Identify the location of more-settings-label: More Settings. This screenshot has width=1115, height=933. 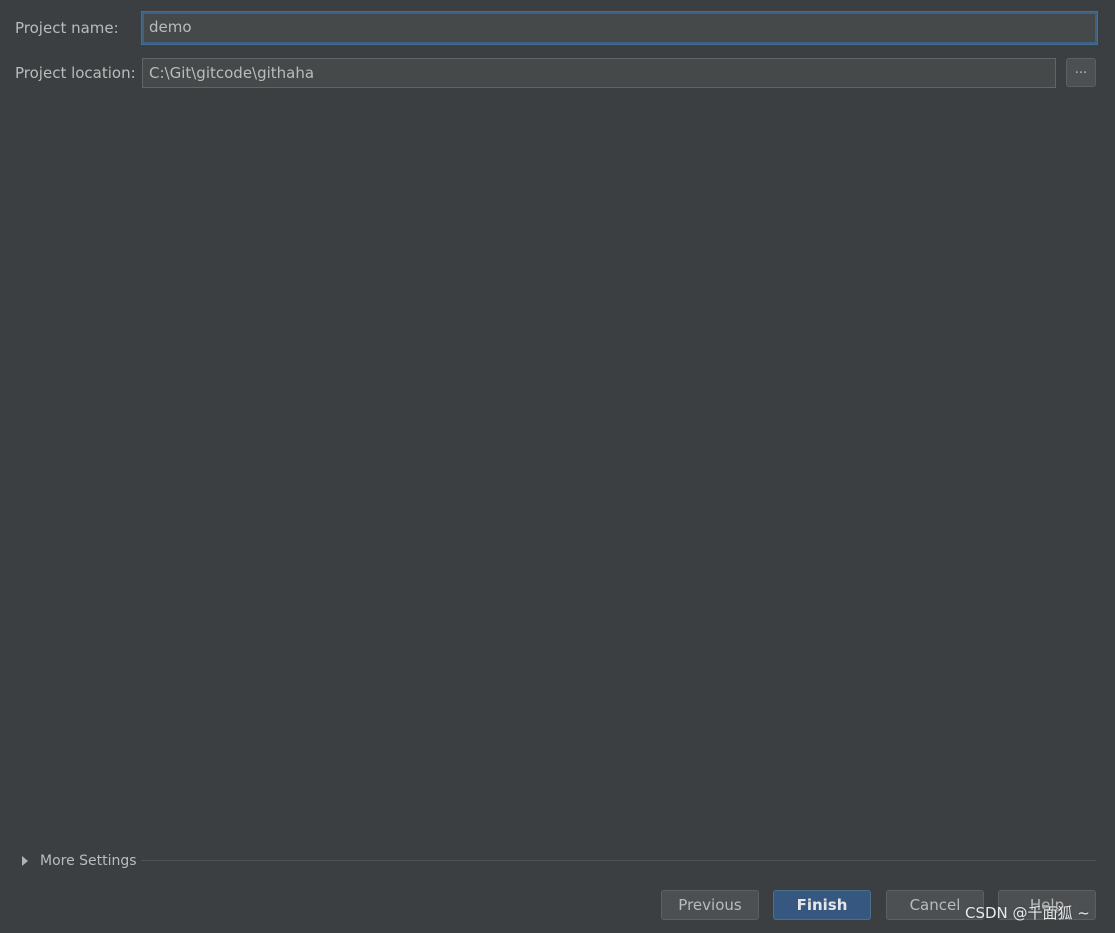
(88, 861).